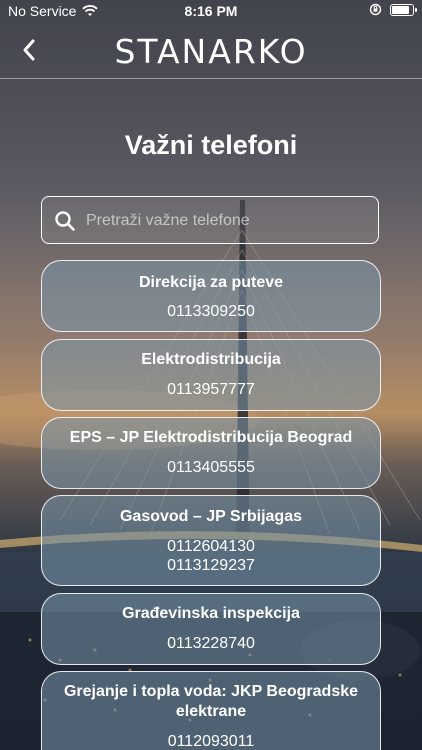 Image resolution: width=422 pixels, height=750 pixels. What do you see at coordinates (210, 516) in the screenshot?
I see `contact-name: Gasovod – JP Srbijagas` at bounding box center [210, 516].